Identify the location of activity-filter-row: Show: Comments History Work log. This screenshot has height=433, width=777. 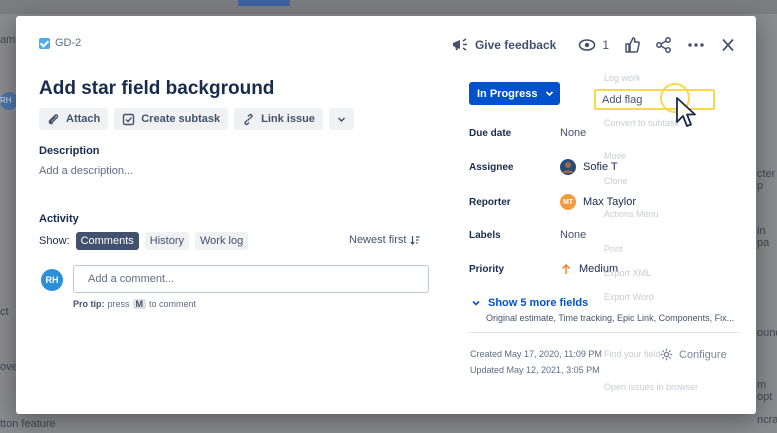
(144, 241).